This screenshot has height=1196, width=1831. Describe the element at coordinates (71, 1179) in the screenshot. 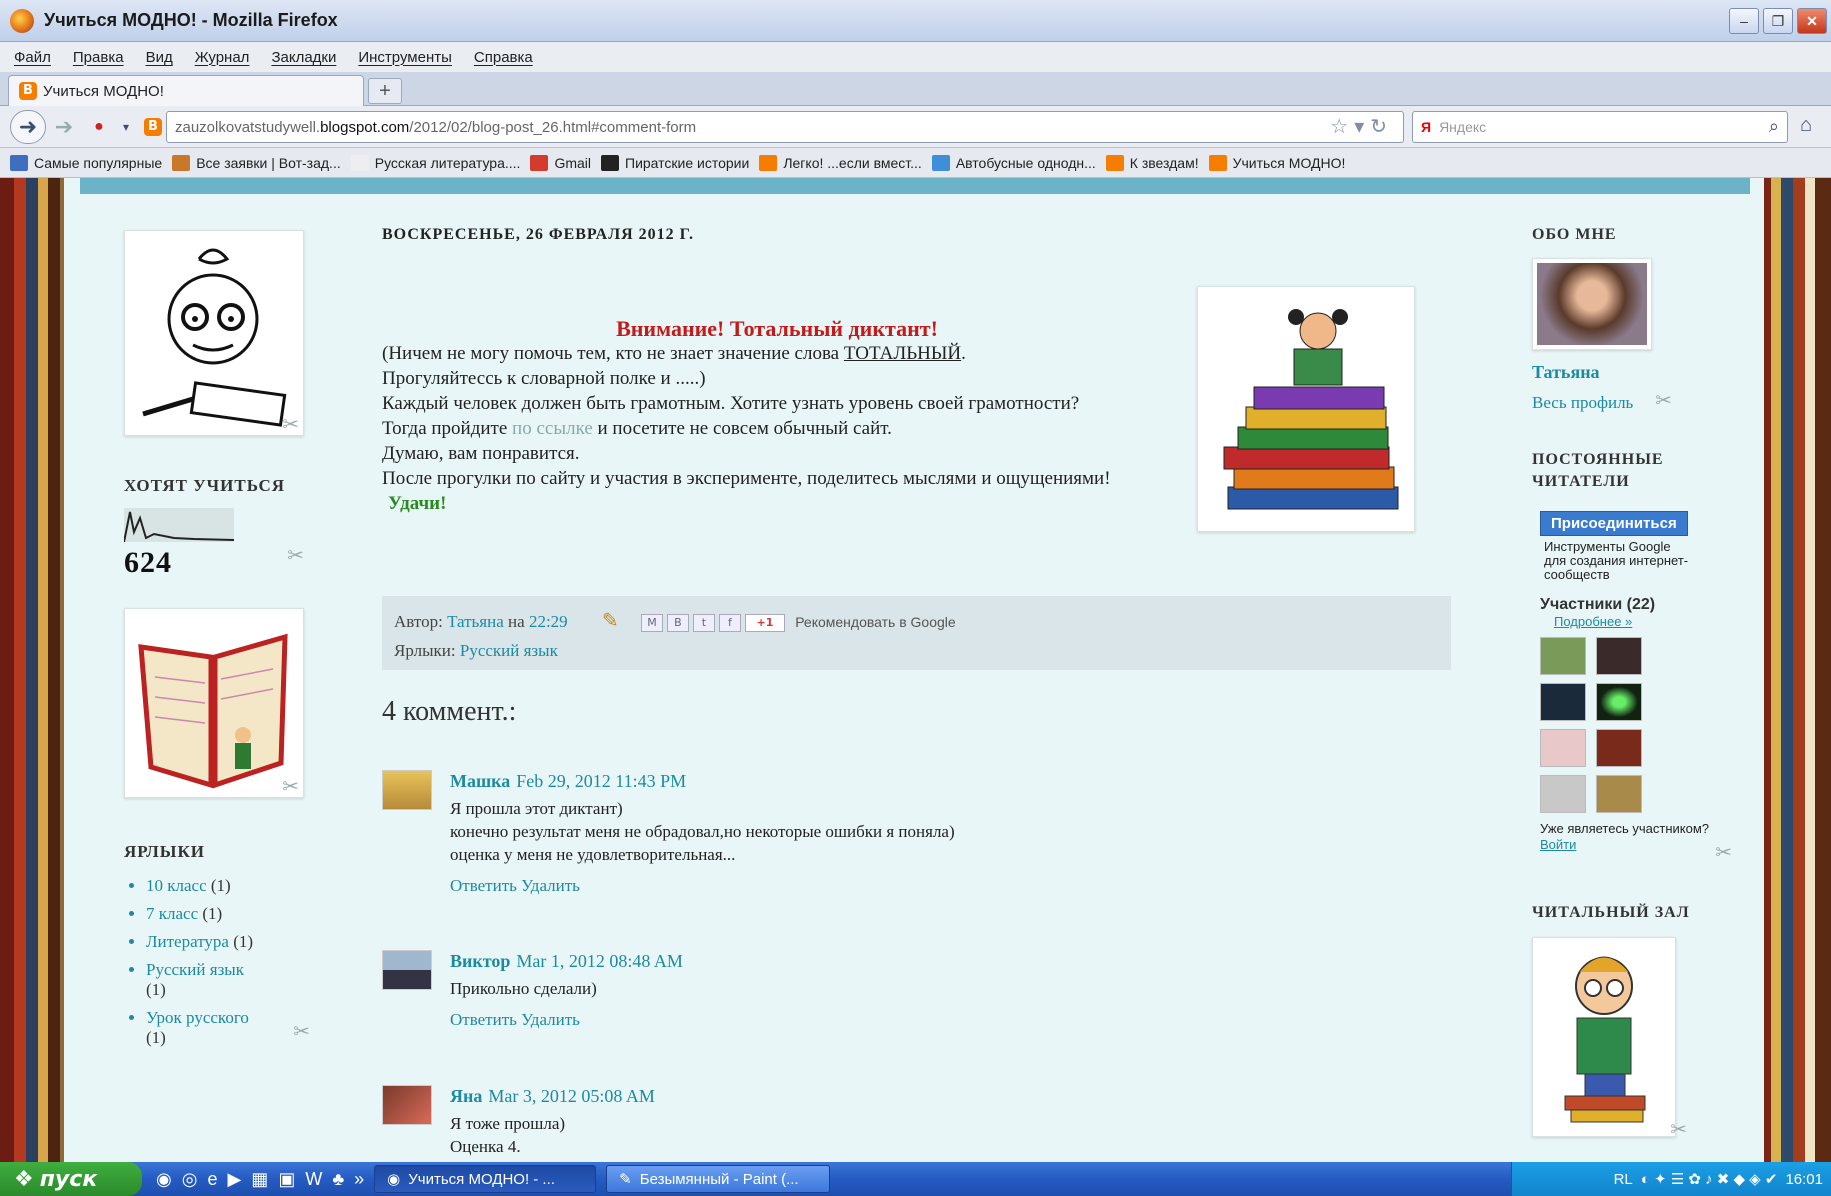

I see `start-button: ❖ пуск` at that location.